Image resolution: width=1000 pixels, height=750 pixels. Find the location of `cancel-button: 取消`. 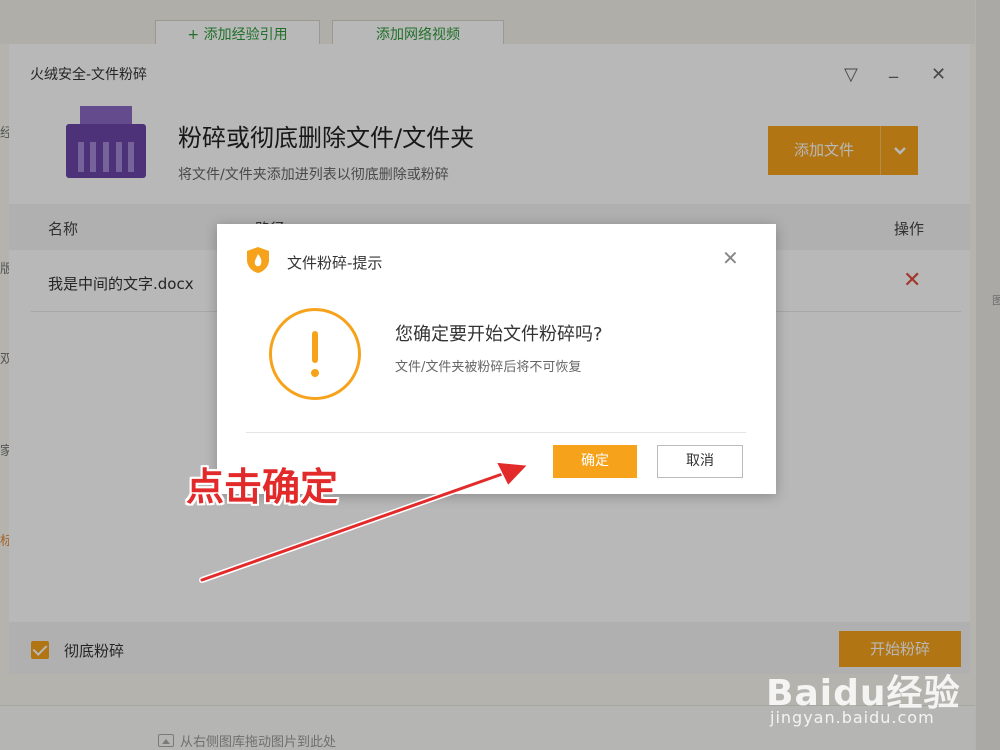

cancel-button: 取消 is located at coordinates (700, 461).